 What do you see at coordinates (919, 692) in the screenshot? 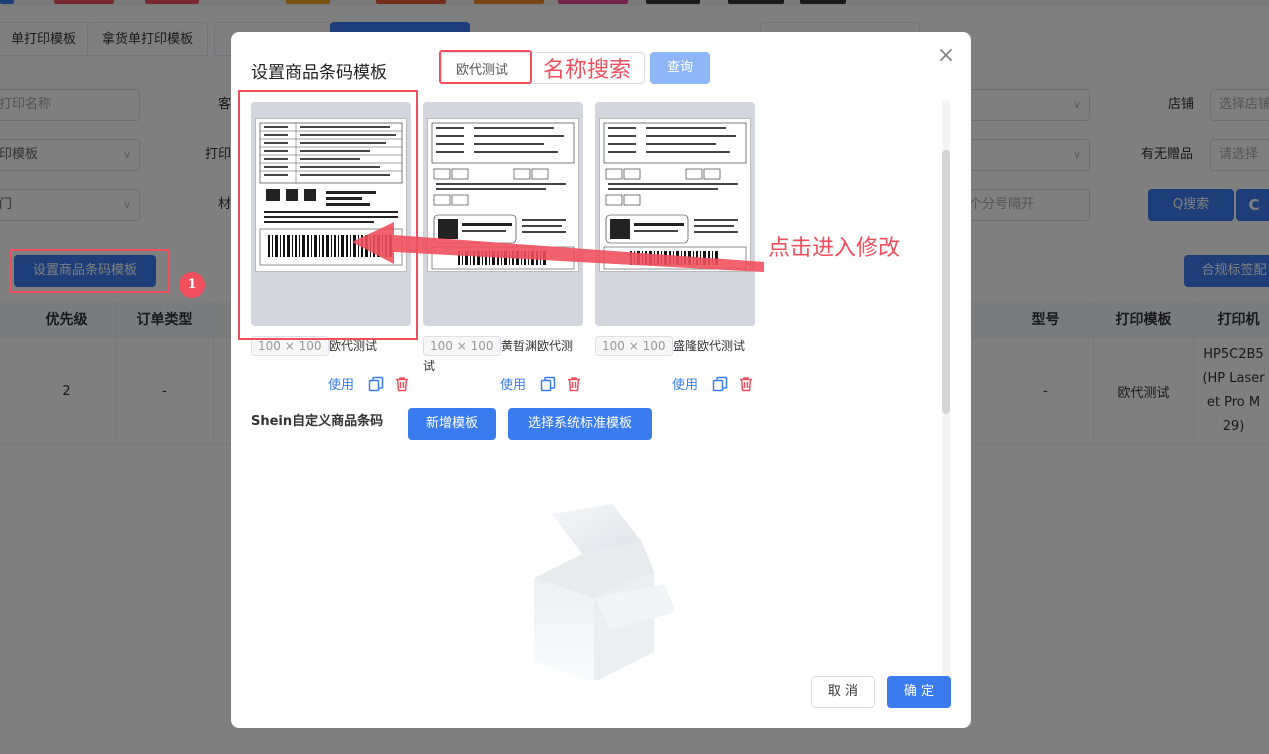
I see `confirm-button: 确 定` at bounding box center [919, 692].